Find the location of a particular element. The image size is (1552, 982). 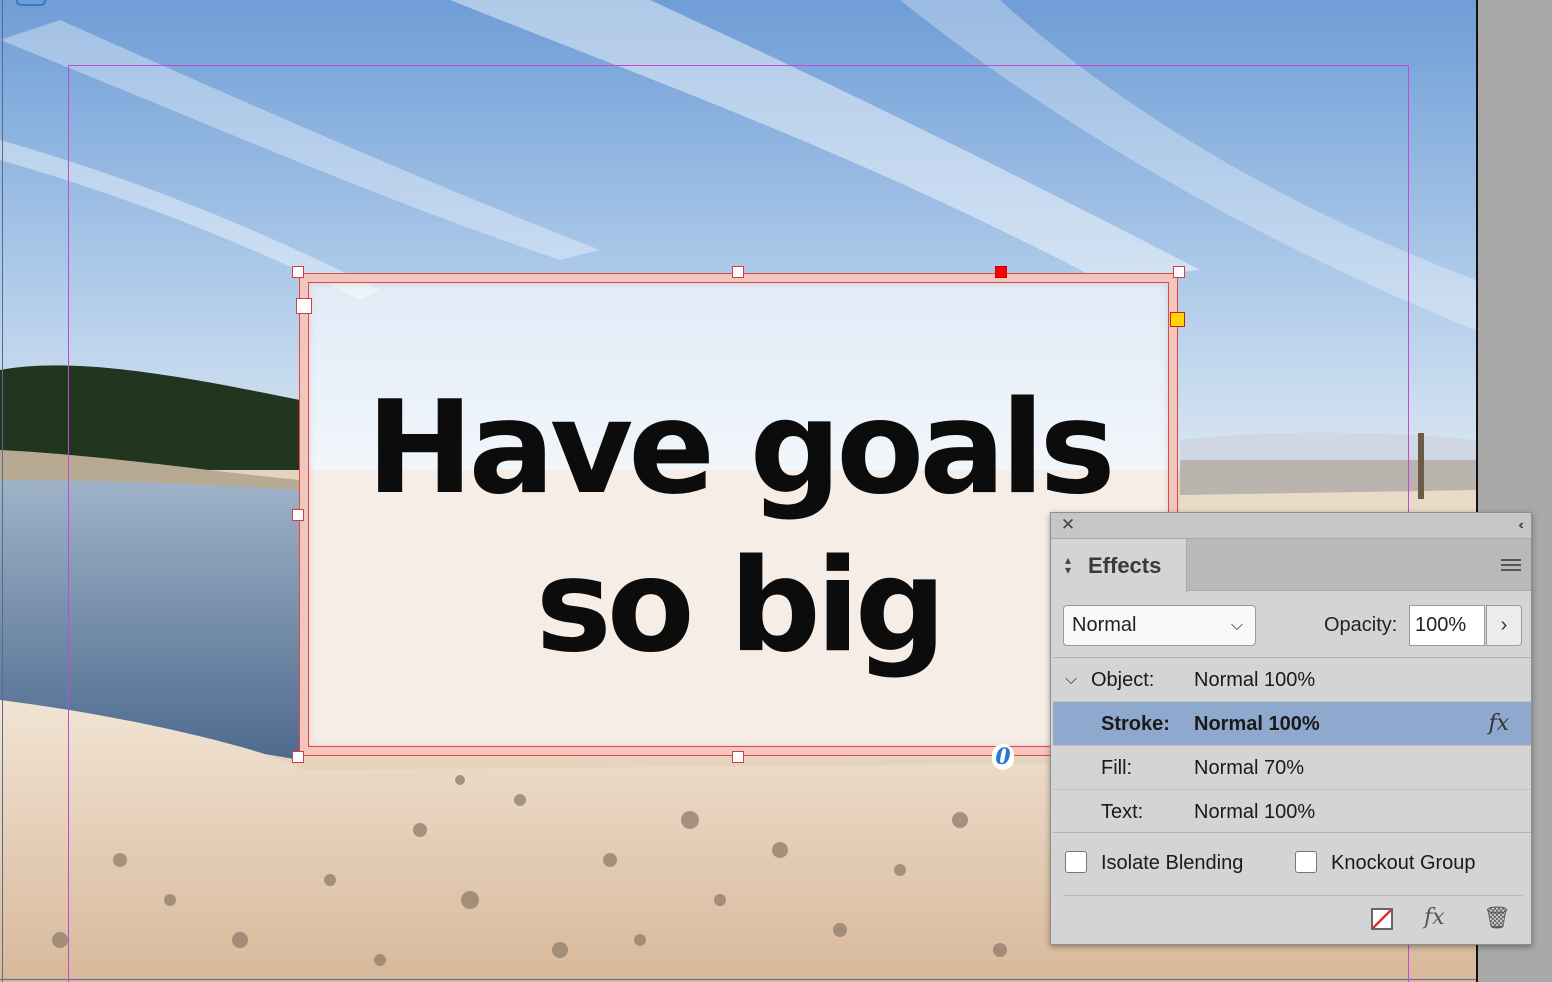

fx-icon: fx is located at coordinates (1498, 723).